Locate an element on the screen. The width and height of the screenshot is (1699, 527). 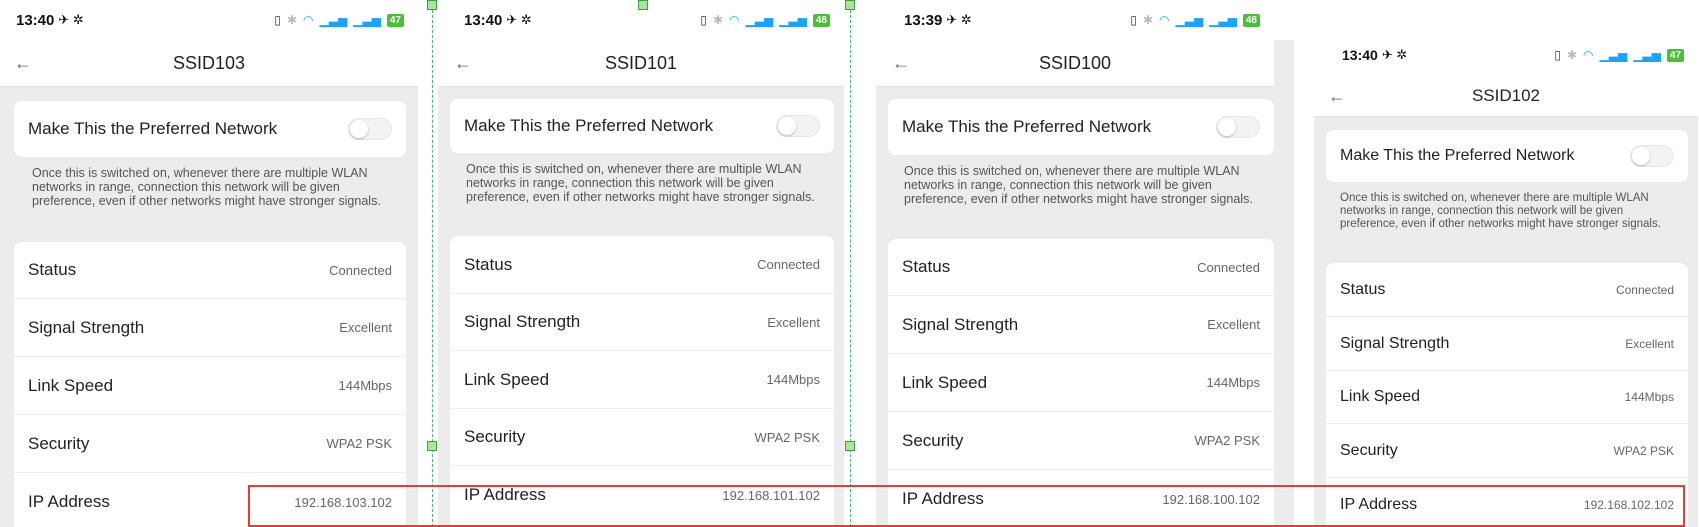
app-header: ← SSID103 is located at coordinates (209, 63).